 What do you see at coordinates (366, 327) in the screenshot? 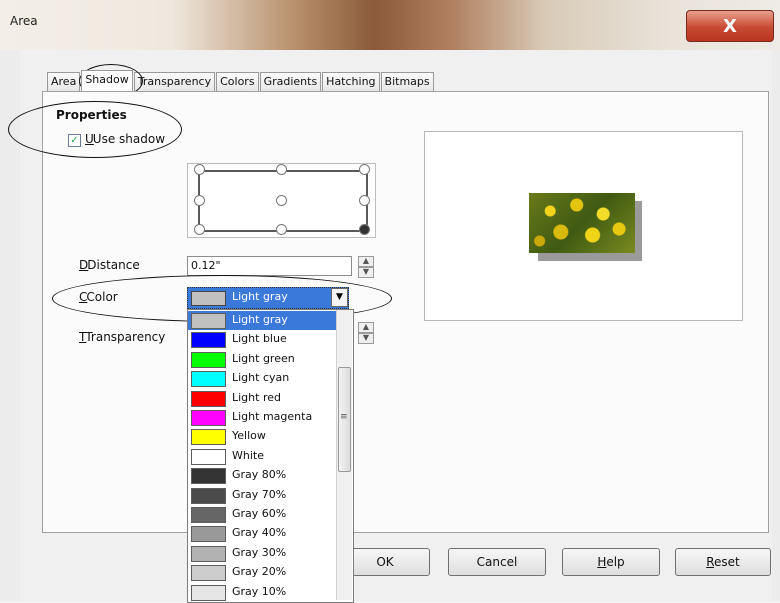
I see `transparency-up-icon: ▲` at bounding box center [366, 327].